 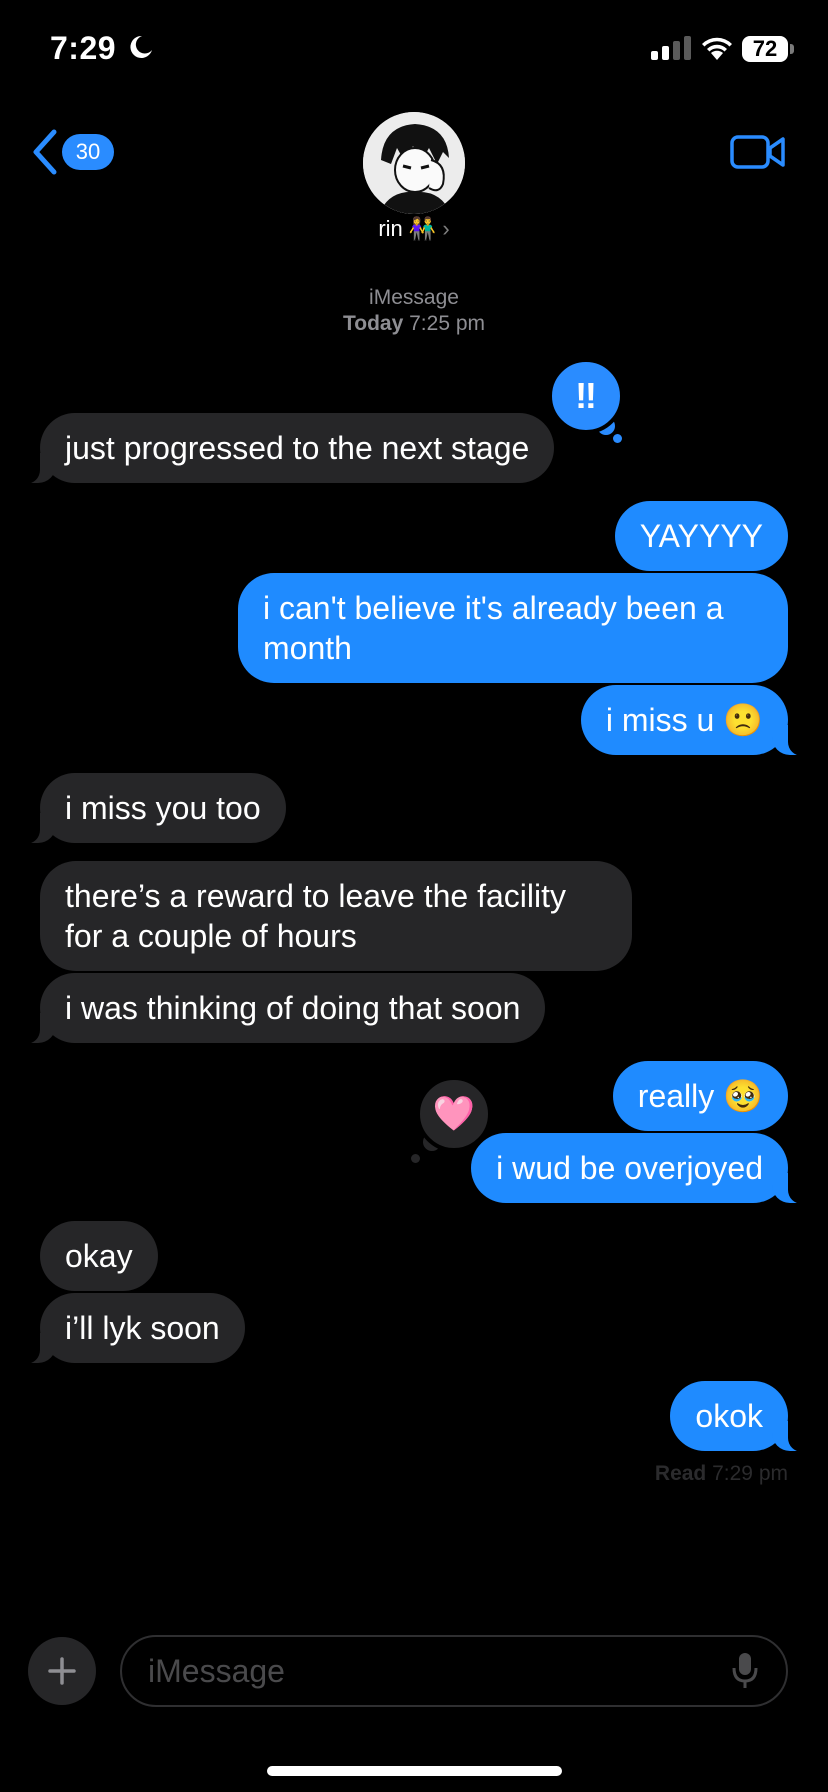 I want to click on add-attachment-button, so click(x=62, y=1671).